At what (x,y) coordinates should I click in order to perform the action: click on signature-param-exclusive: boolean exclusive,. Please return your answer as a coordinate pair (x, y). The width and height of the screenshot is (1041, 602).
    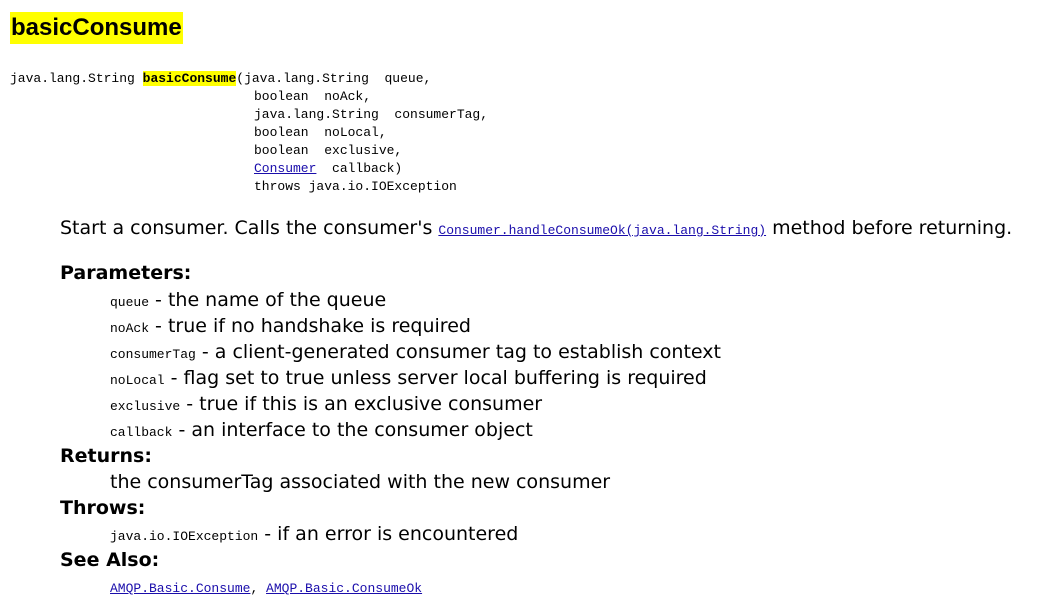
    Looking at the image, I should click on (328, 150).